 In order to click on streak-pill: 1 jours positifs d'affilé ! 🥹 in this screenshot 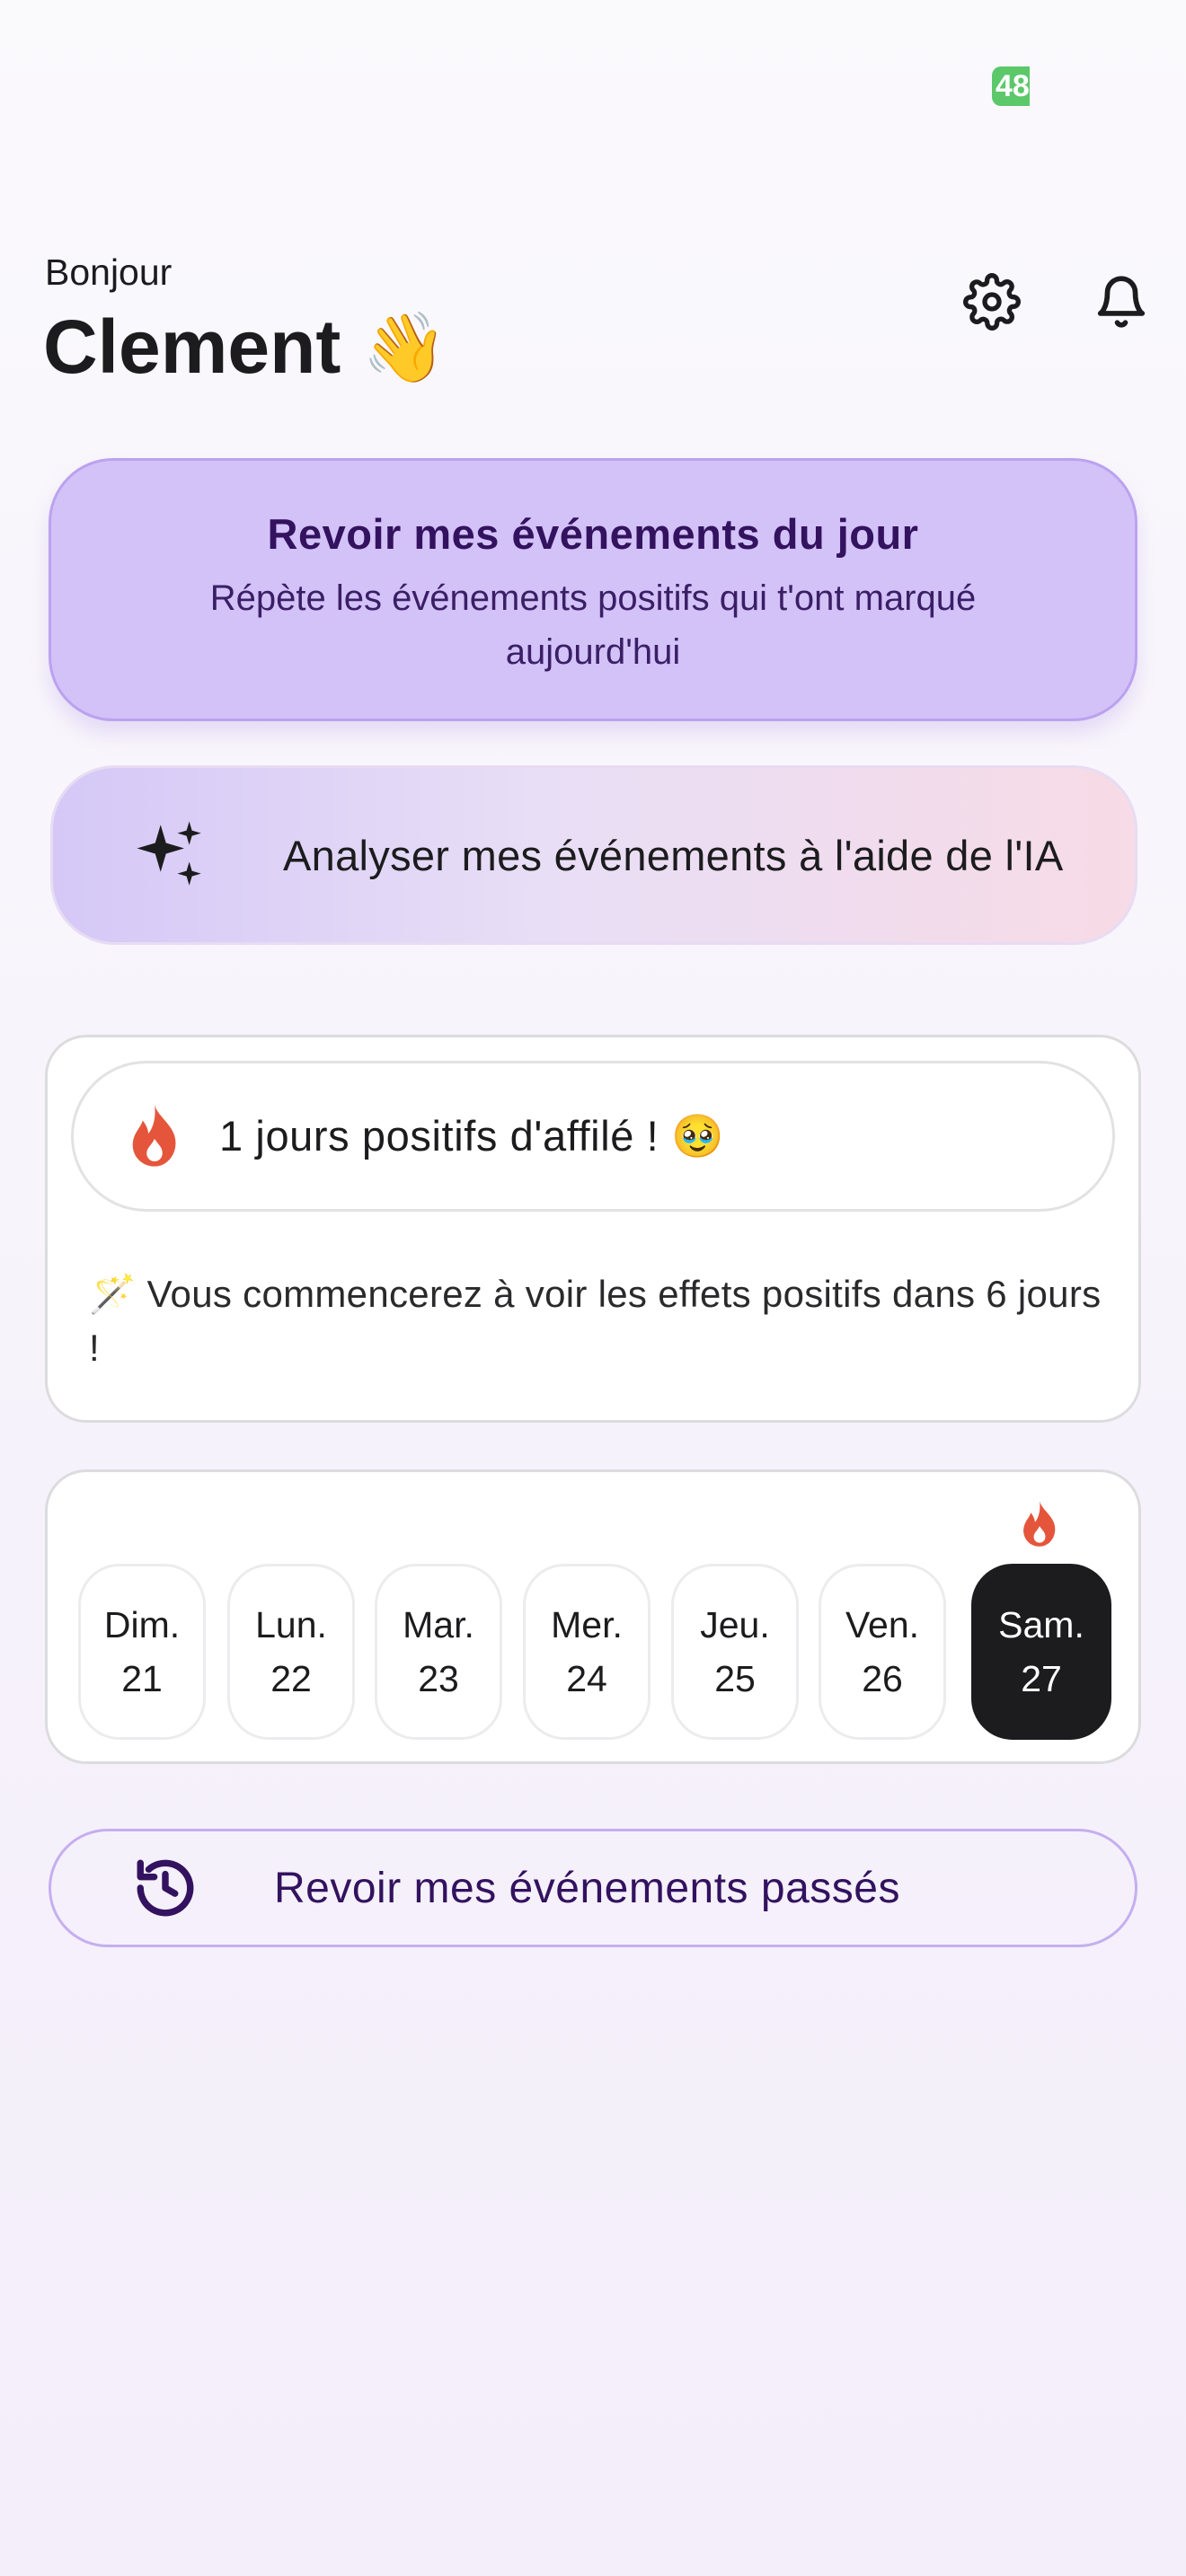, I will do `click(593, 1136)`.